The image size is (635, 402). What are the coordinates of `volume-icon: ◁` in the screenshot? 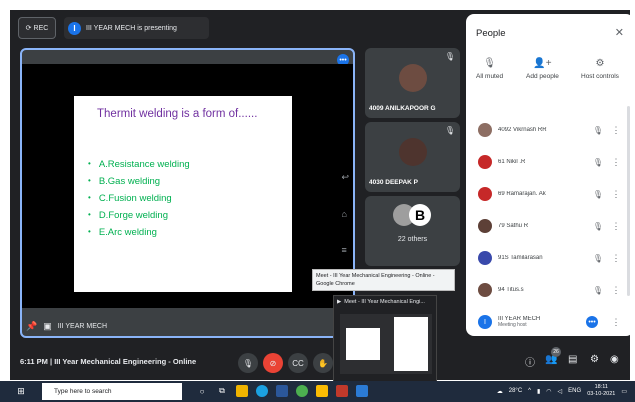 It's located at (560, 391).